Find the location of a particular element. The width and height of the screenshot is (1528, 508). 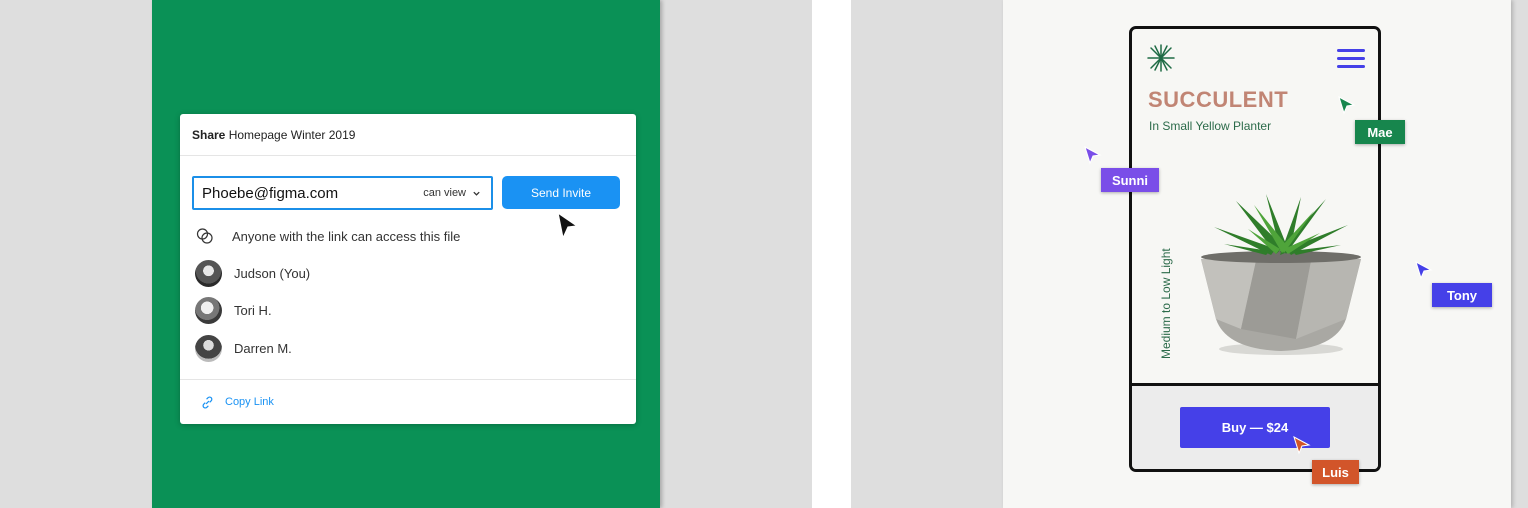

product-title: SUCCULENT is located at coordinates (1218, 99).